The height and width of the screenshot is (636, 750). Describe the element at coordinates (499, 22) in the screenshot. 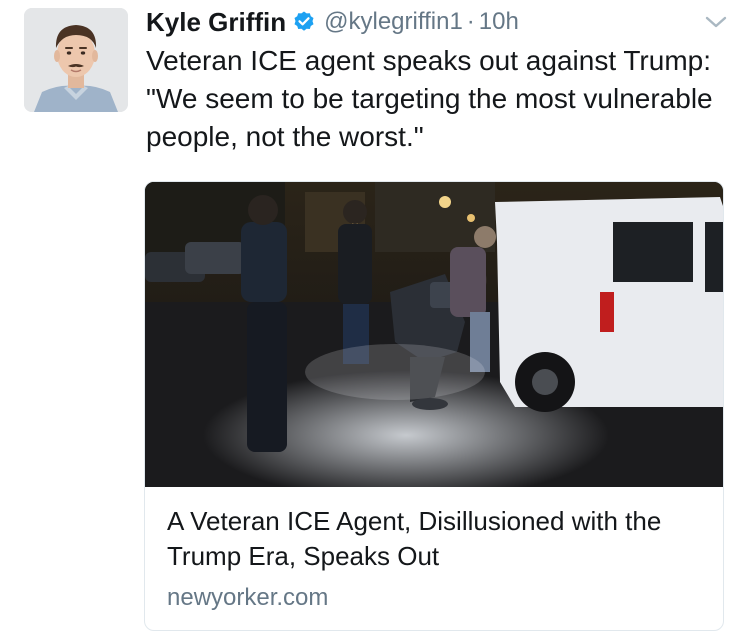

I see `tweet-timestamp: 10h` at that location.